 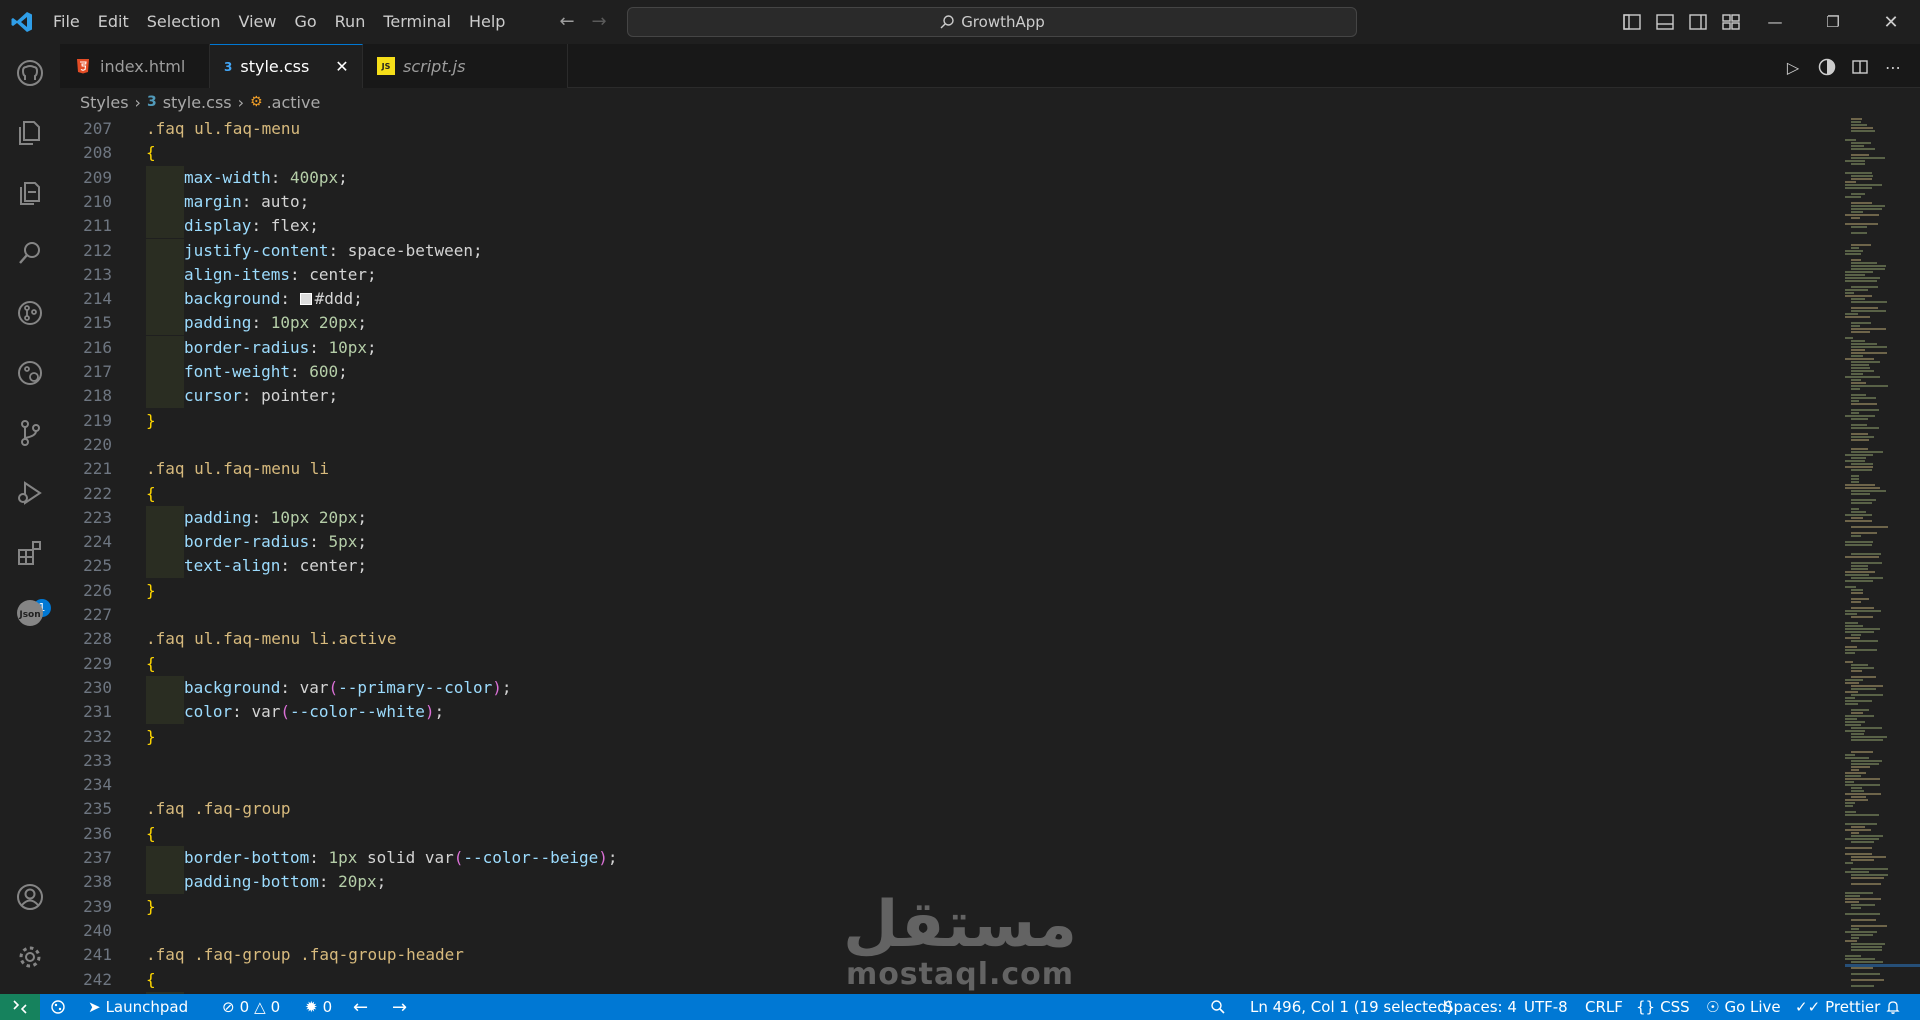 What do you see at coordinates (1827, 67) in the screenshot?
I see `compare-changes-icon` at bounding box center [1827, 67].